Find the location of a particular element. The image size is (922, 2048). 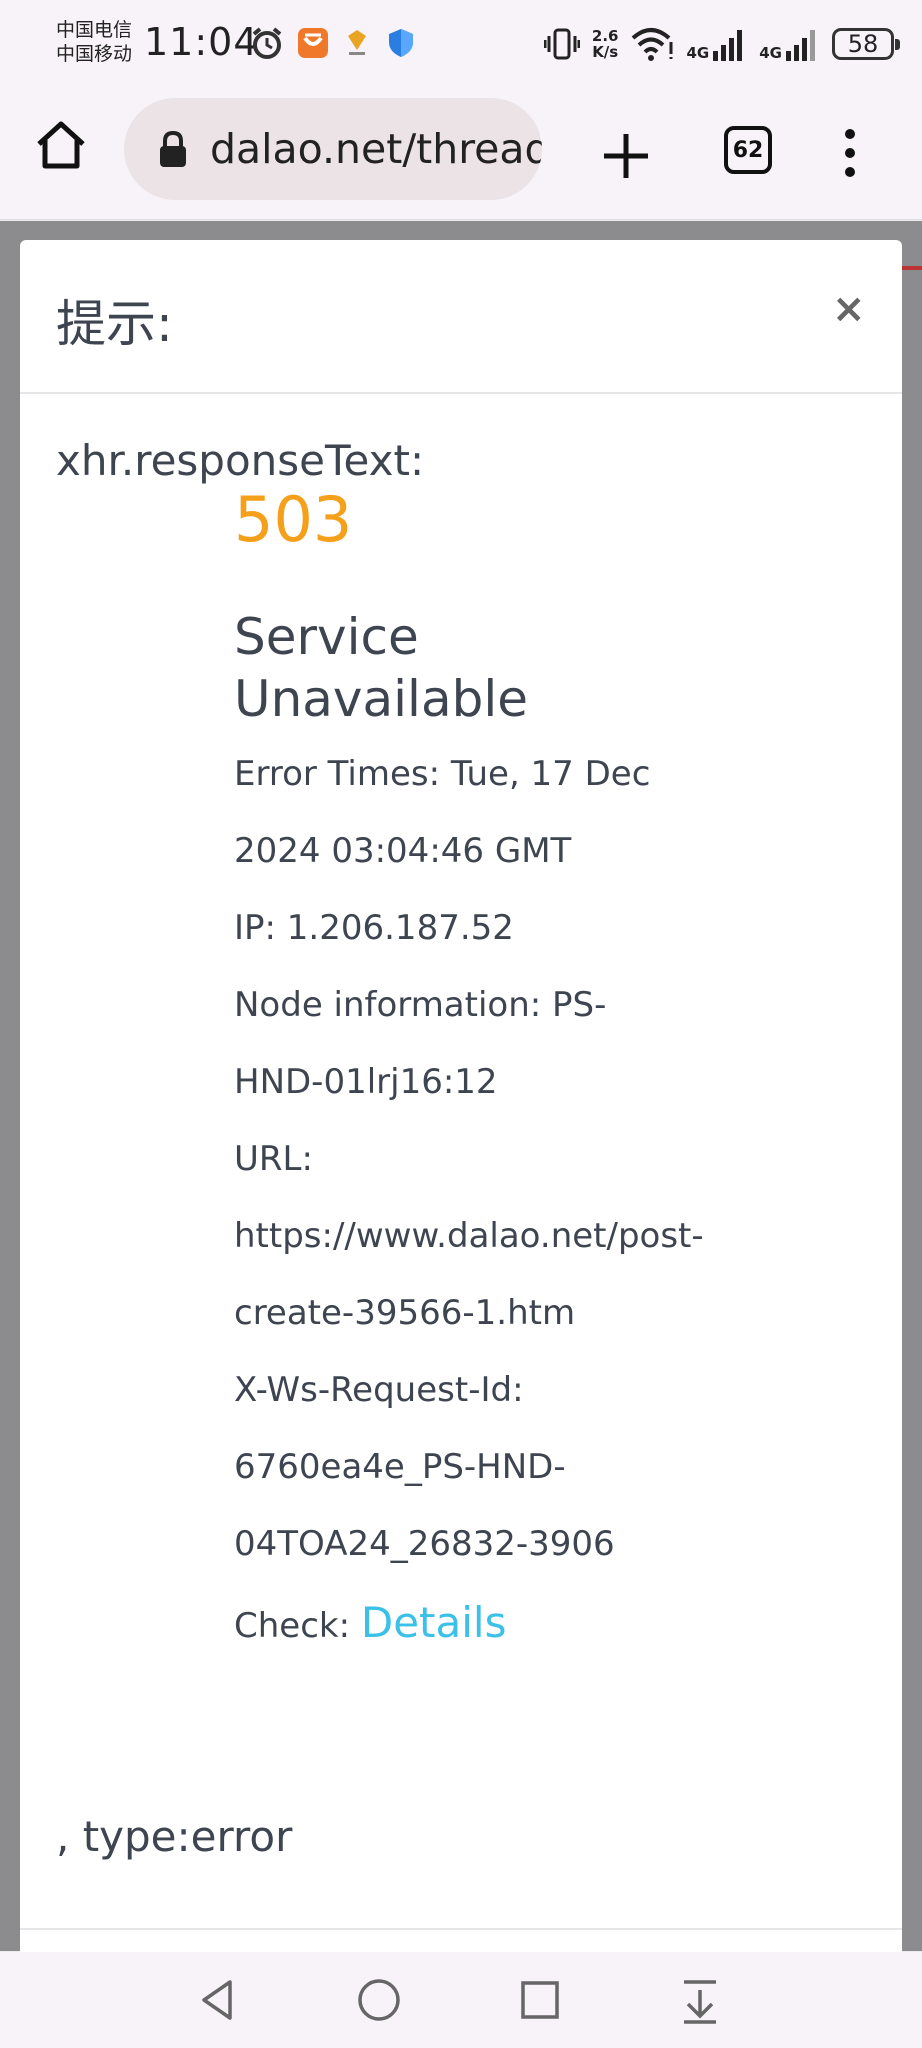

error-title-line-2: Unavailable is located at coordinates (381, 699).